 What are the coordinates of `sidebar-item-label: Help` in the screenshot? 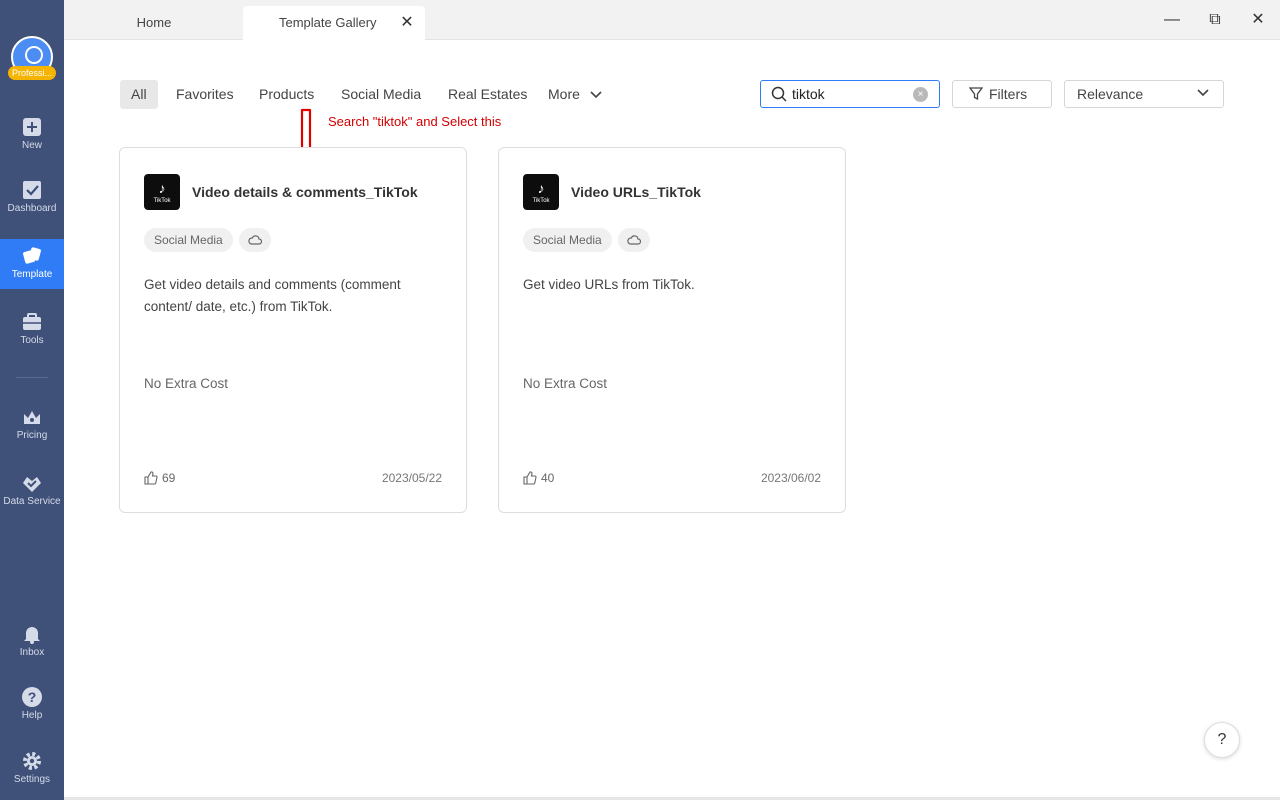 It's located at (32, 715).